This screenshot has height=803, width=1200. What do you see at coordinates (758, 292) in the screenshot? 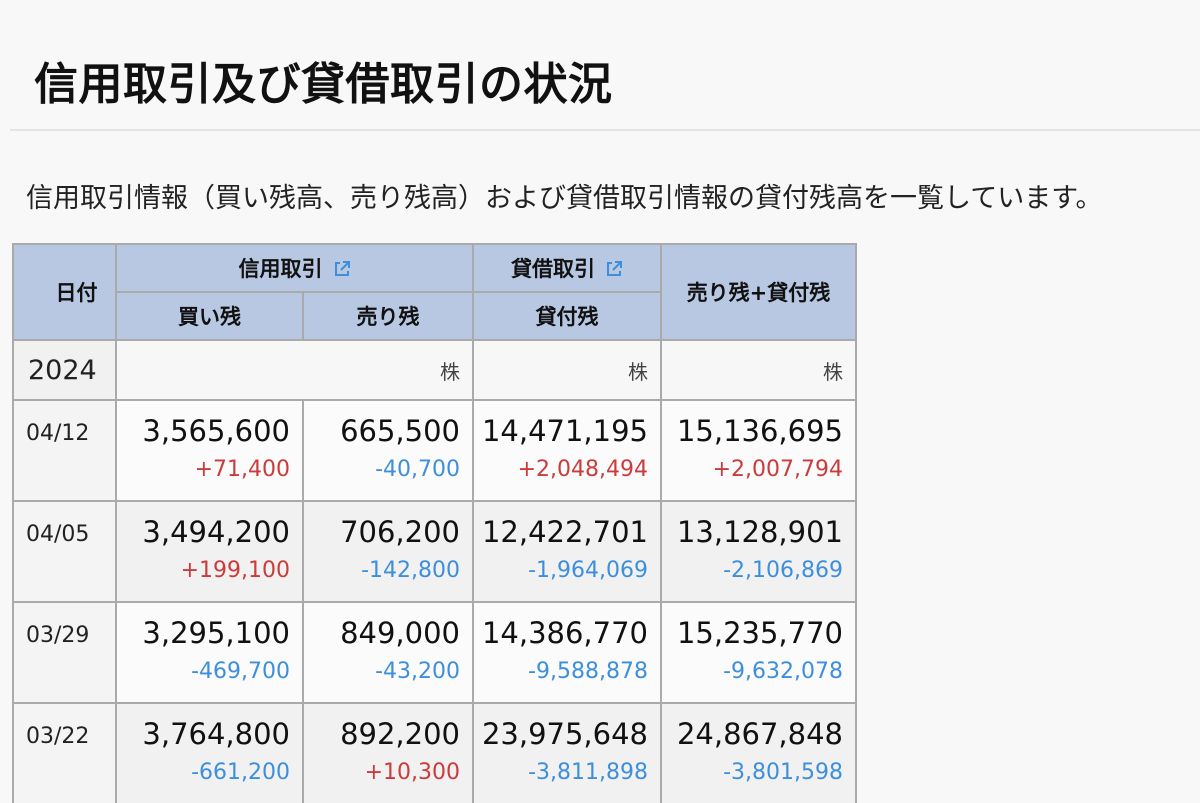
I see `header-short-plus-lending: 売り残+貸付残` at bounding box center [758, 292].